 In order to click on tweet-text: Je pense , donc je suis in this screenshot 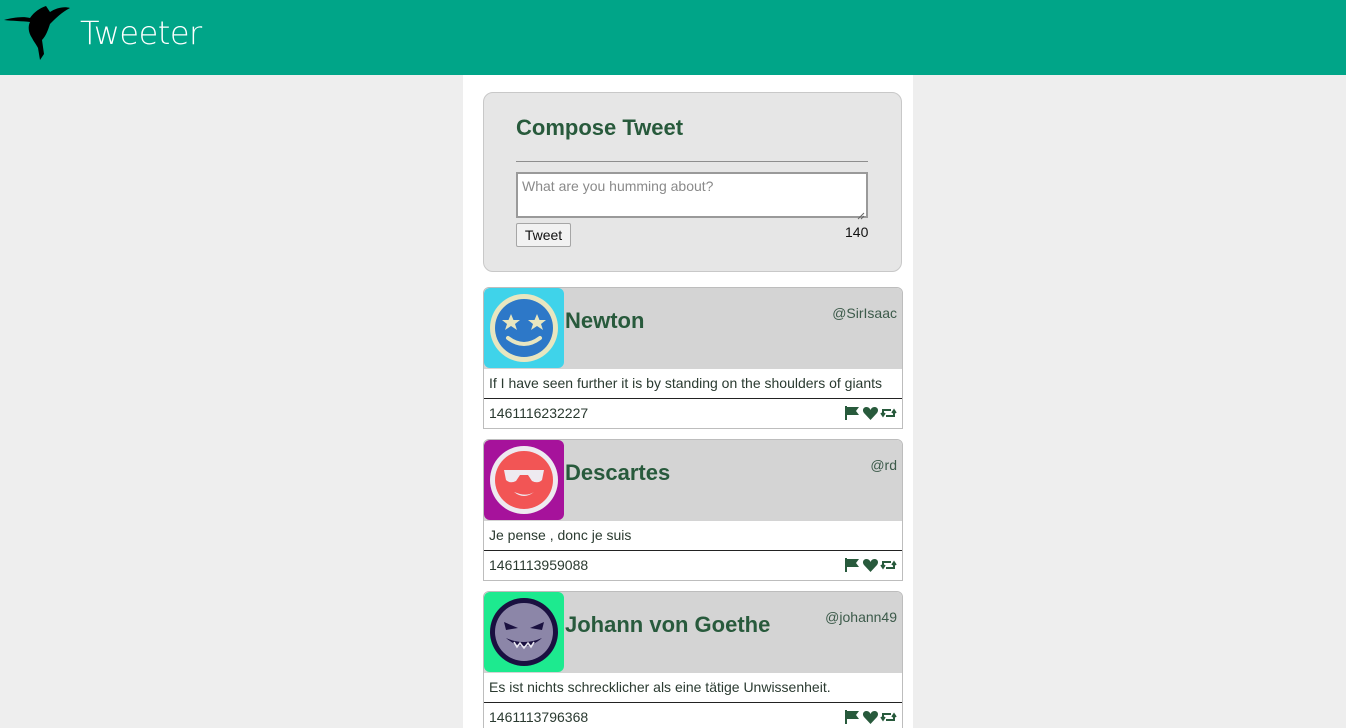, I will do `click(560, 535)`.